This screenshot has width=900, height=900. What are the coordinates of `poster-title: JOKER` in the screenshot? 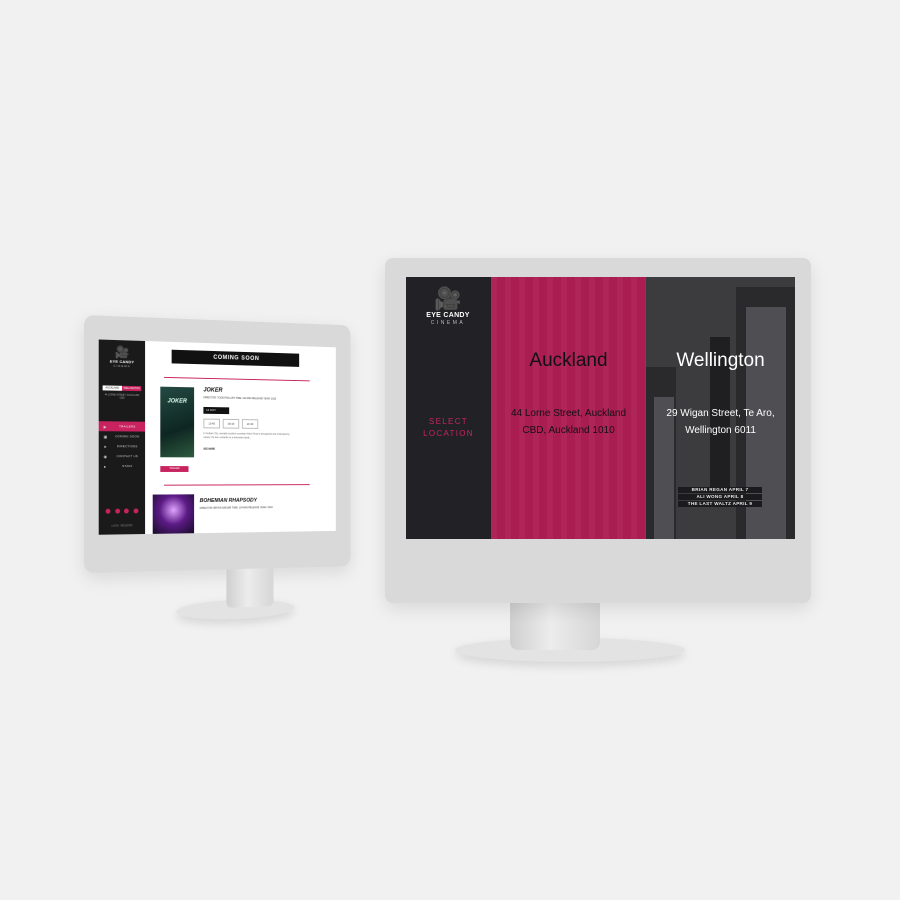 It's located at (177, 401).